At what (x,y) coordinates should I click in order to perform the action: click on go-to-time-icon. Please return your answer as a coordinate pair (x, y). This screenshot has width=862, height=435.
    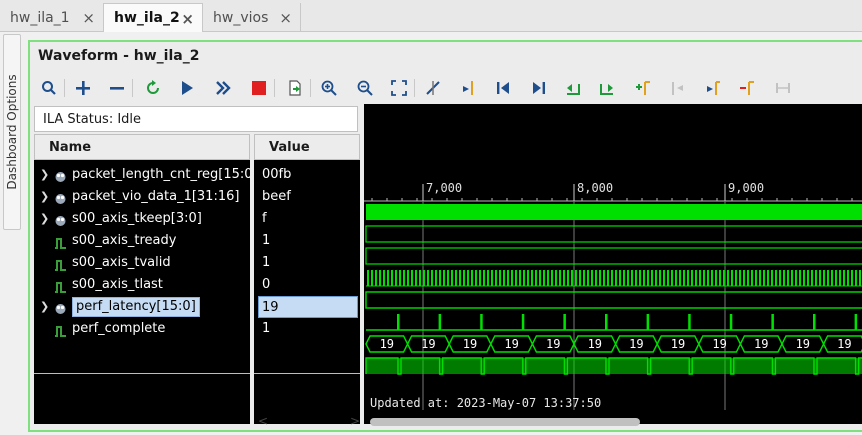
    Looking at the image, I should click on (469, 88).